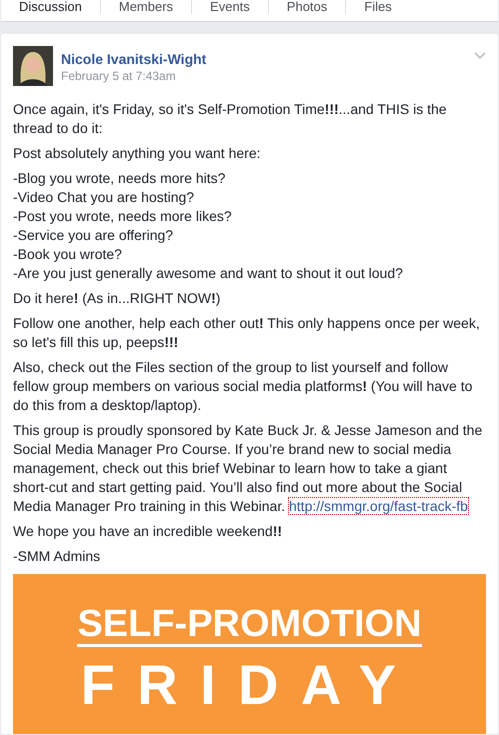  Describe the element at coordinates (50, 7) in the screenshot. I see `tab: Discussion` at that location.